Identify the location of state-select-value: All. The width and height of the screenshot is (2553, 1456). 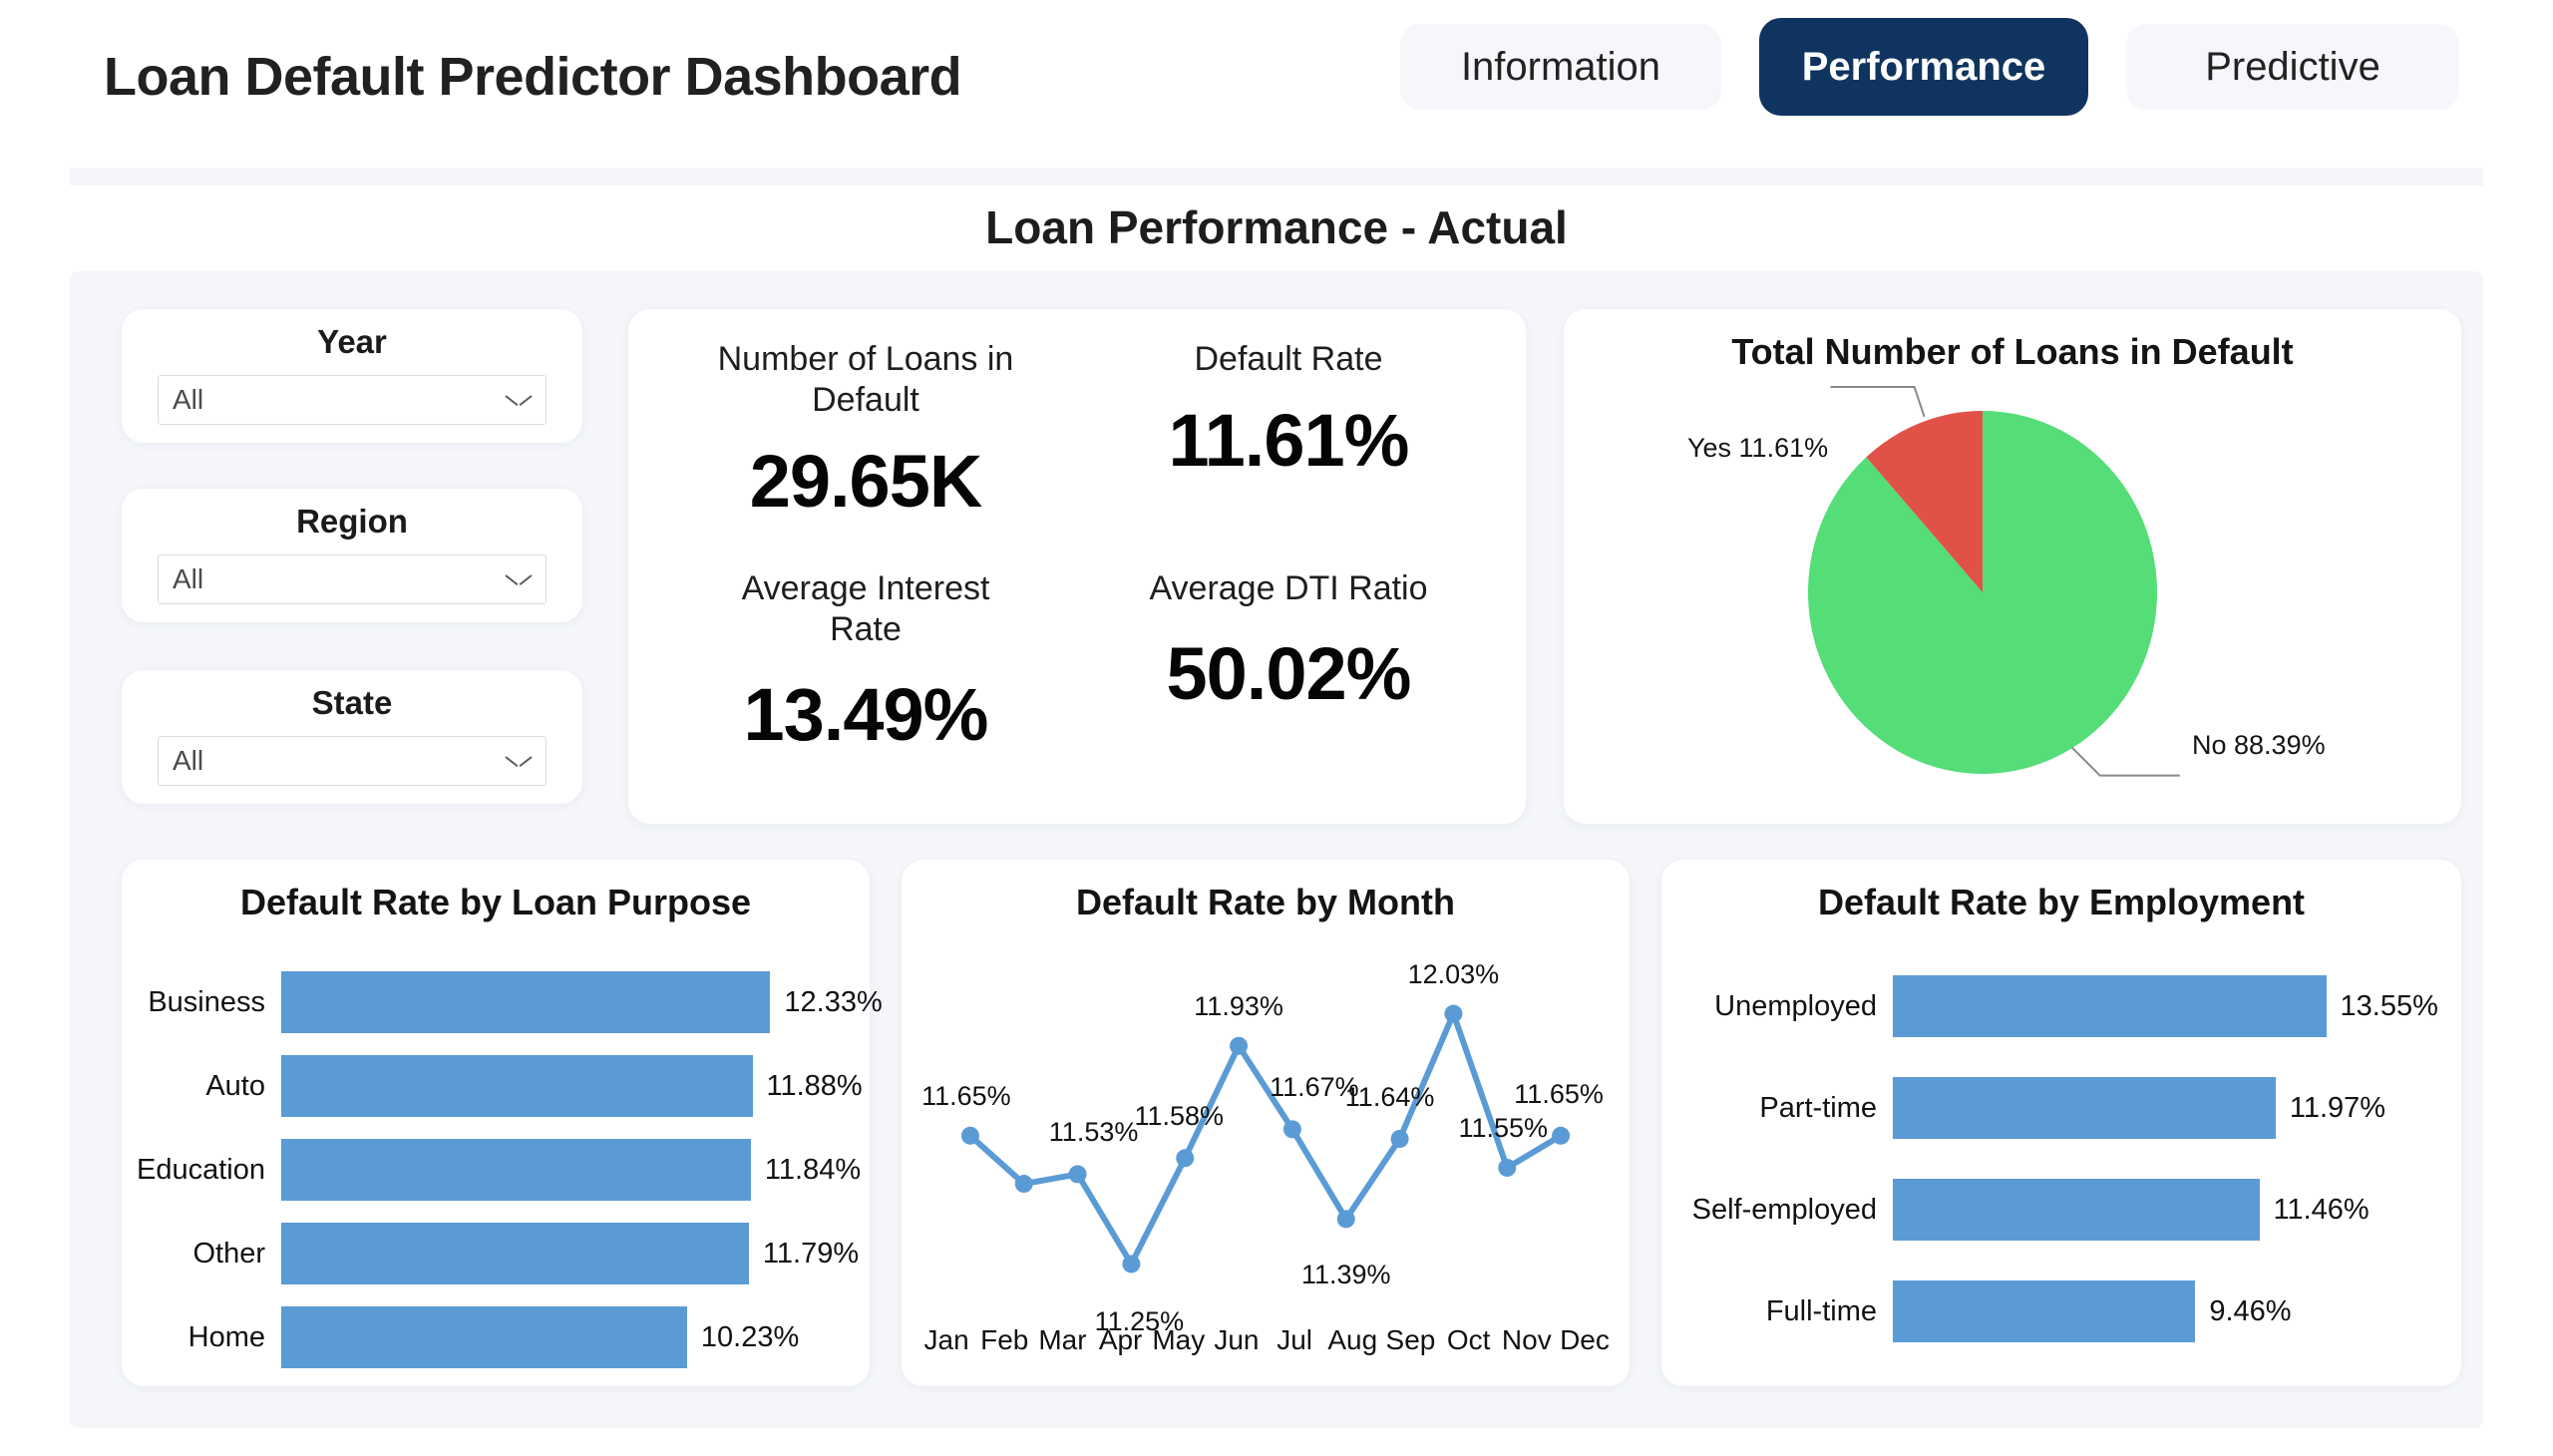
(189, 760).